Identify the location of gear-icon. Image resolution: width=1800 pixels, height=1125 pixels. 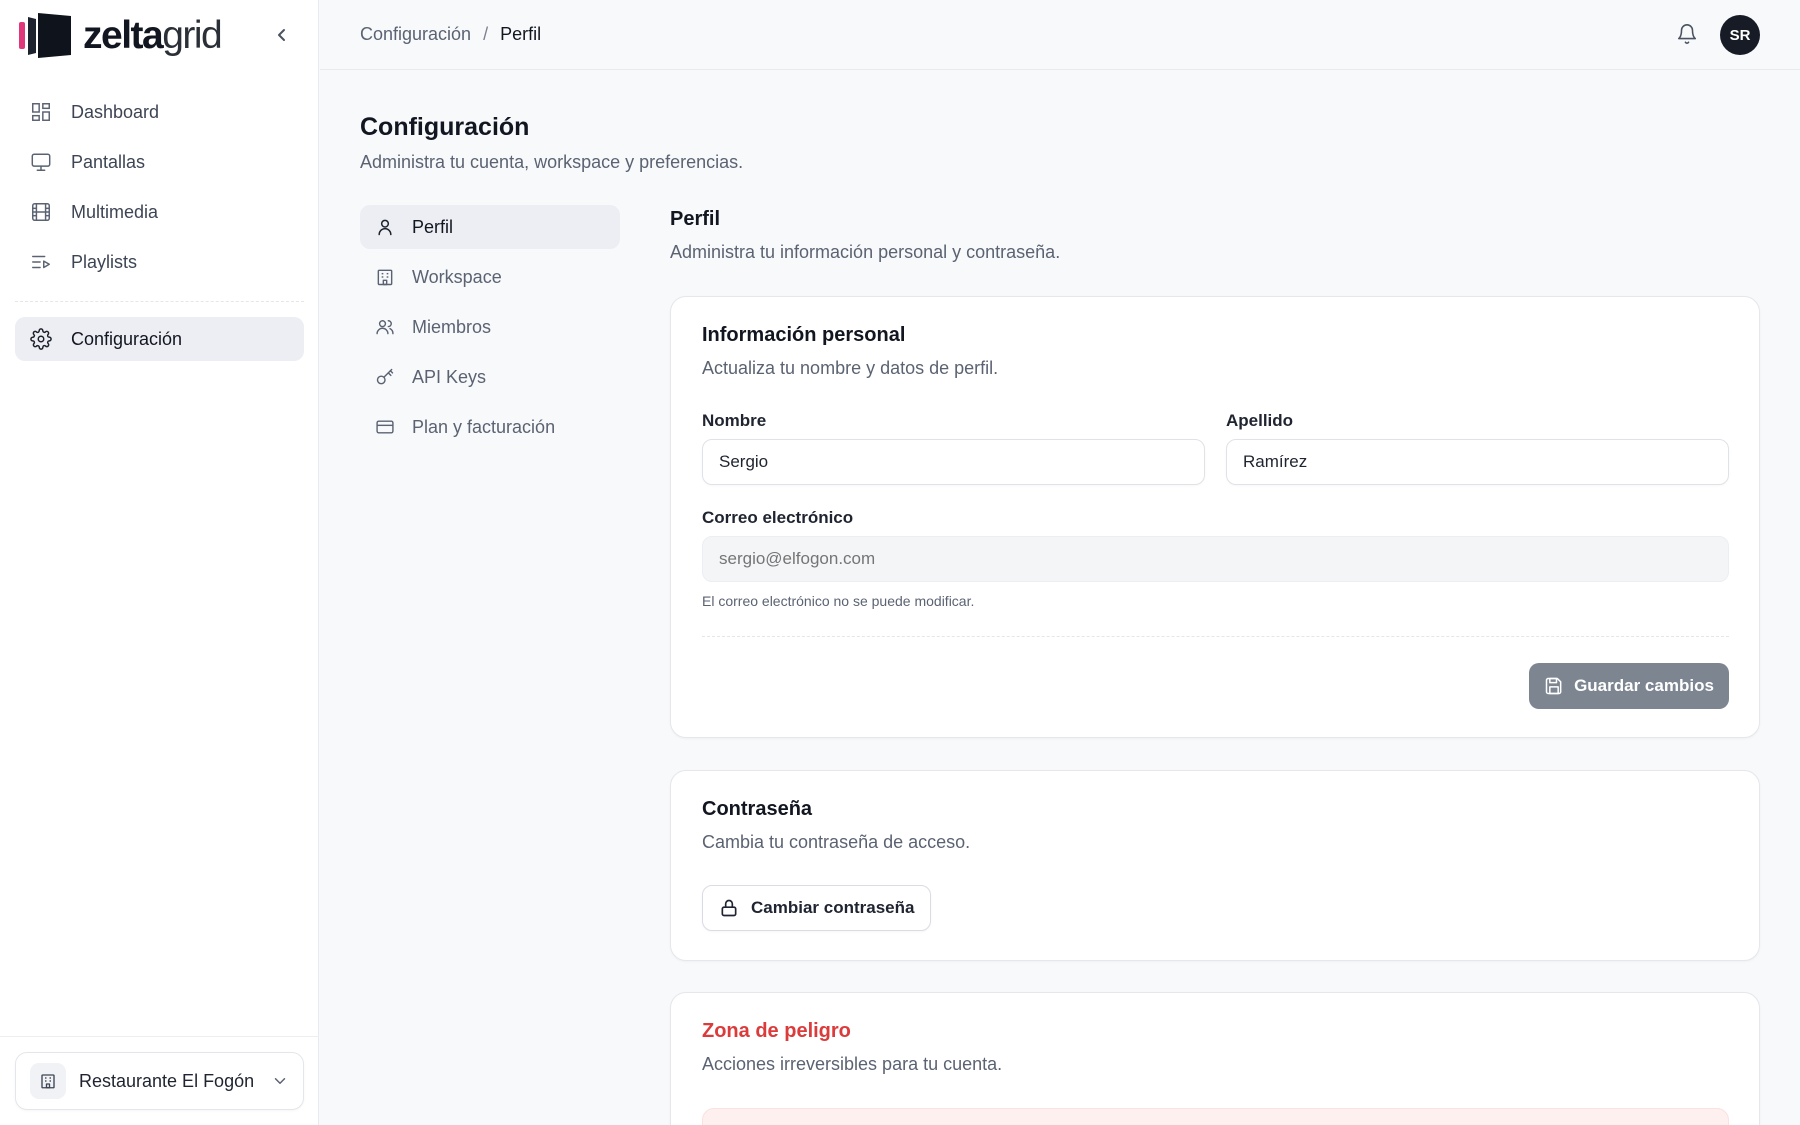
(41, 339).